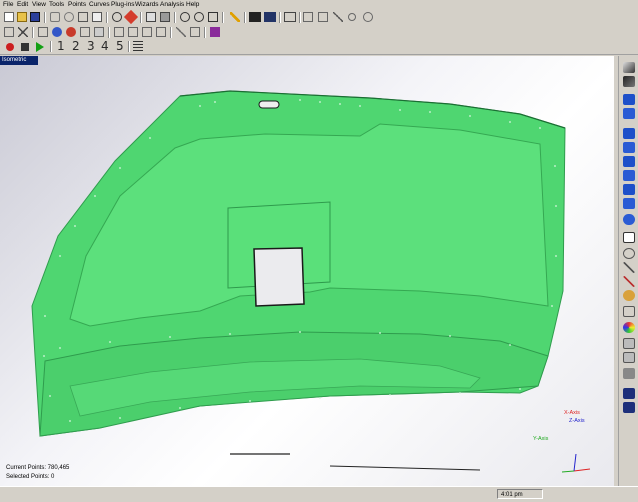  Describe the element at coordinates (629, 311) in the screenshot. I see `arrow-select-icon` at that location.